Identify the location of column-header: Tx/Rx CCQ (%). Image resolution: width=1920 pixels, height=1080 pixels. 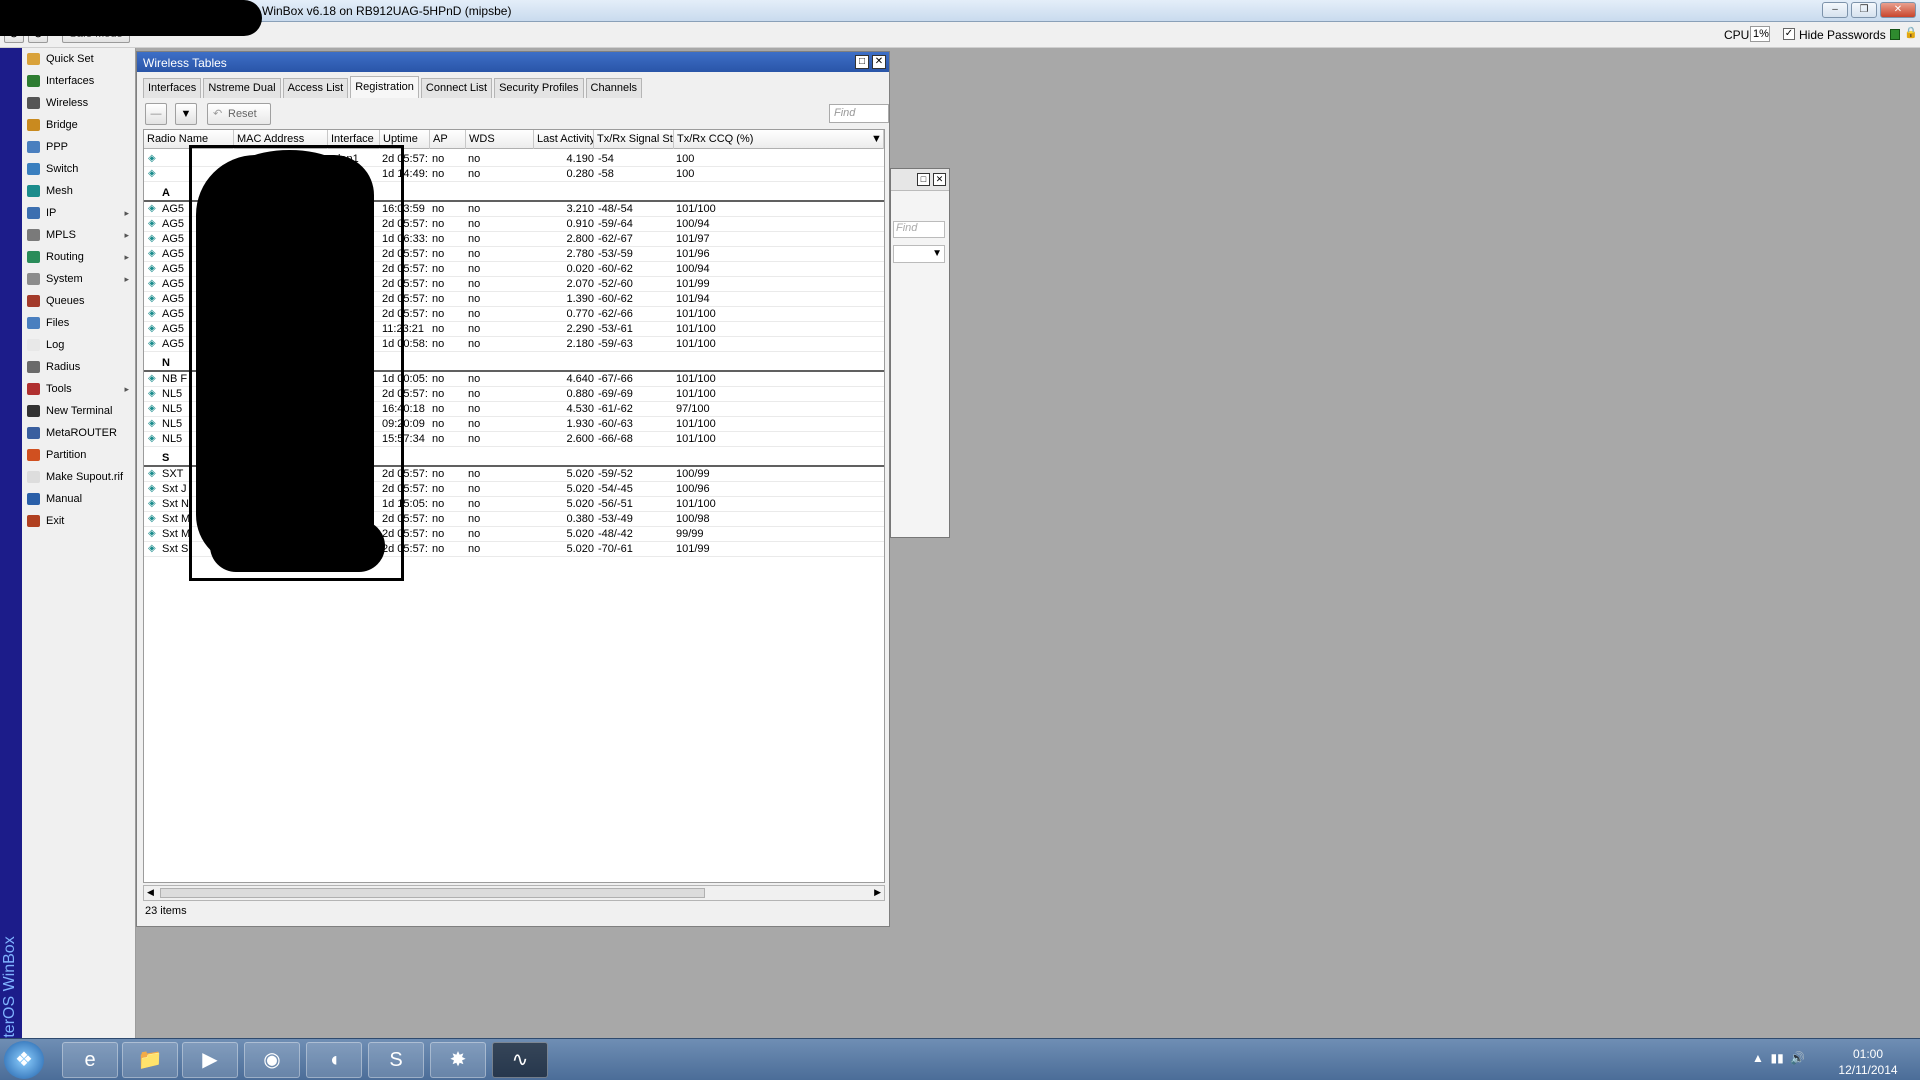
(779, 139).